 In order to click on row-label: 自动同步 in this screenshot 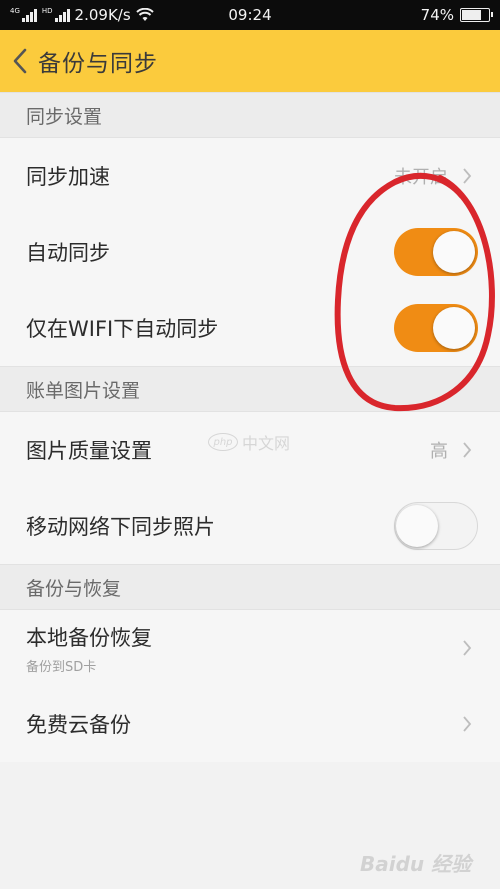, I will do `click(68, 253)`.